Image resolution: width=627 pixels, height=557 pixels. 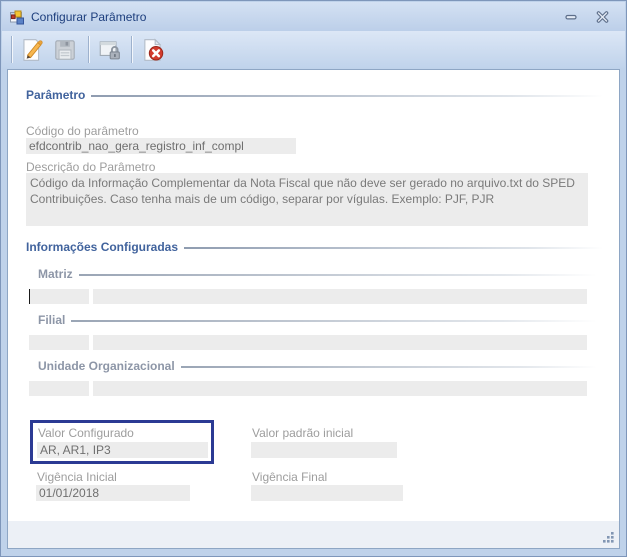 What do you see at coordinates (55, 274) in the screenshot?
I see `matriz-label: Matriz` at bounding box center [55, 274].